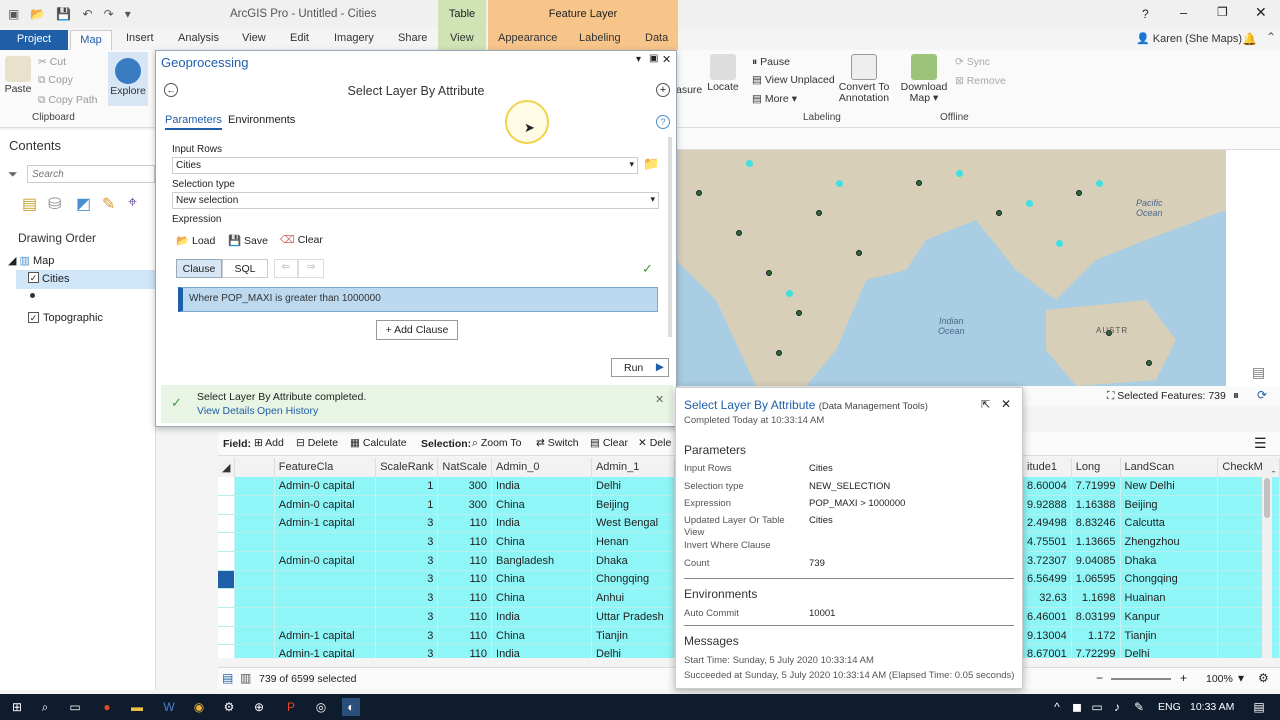 This screenshot has height=720, width=1280. What do you see at coordinates (774, 99) in the screenshot?
I see `more-labeling-button: ▤ More ▾` at bounding box center [774, 99].